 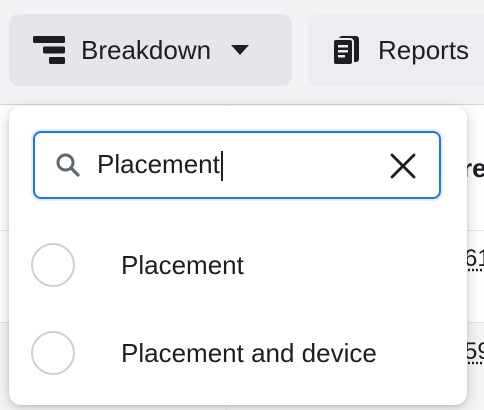 What do you see at coordinates (474, 259) in the screenshot?
I see `table-cell-partial: 61` at bounding box center [474, 259].